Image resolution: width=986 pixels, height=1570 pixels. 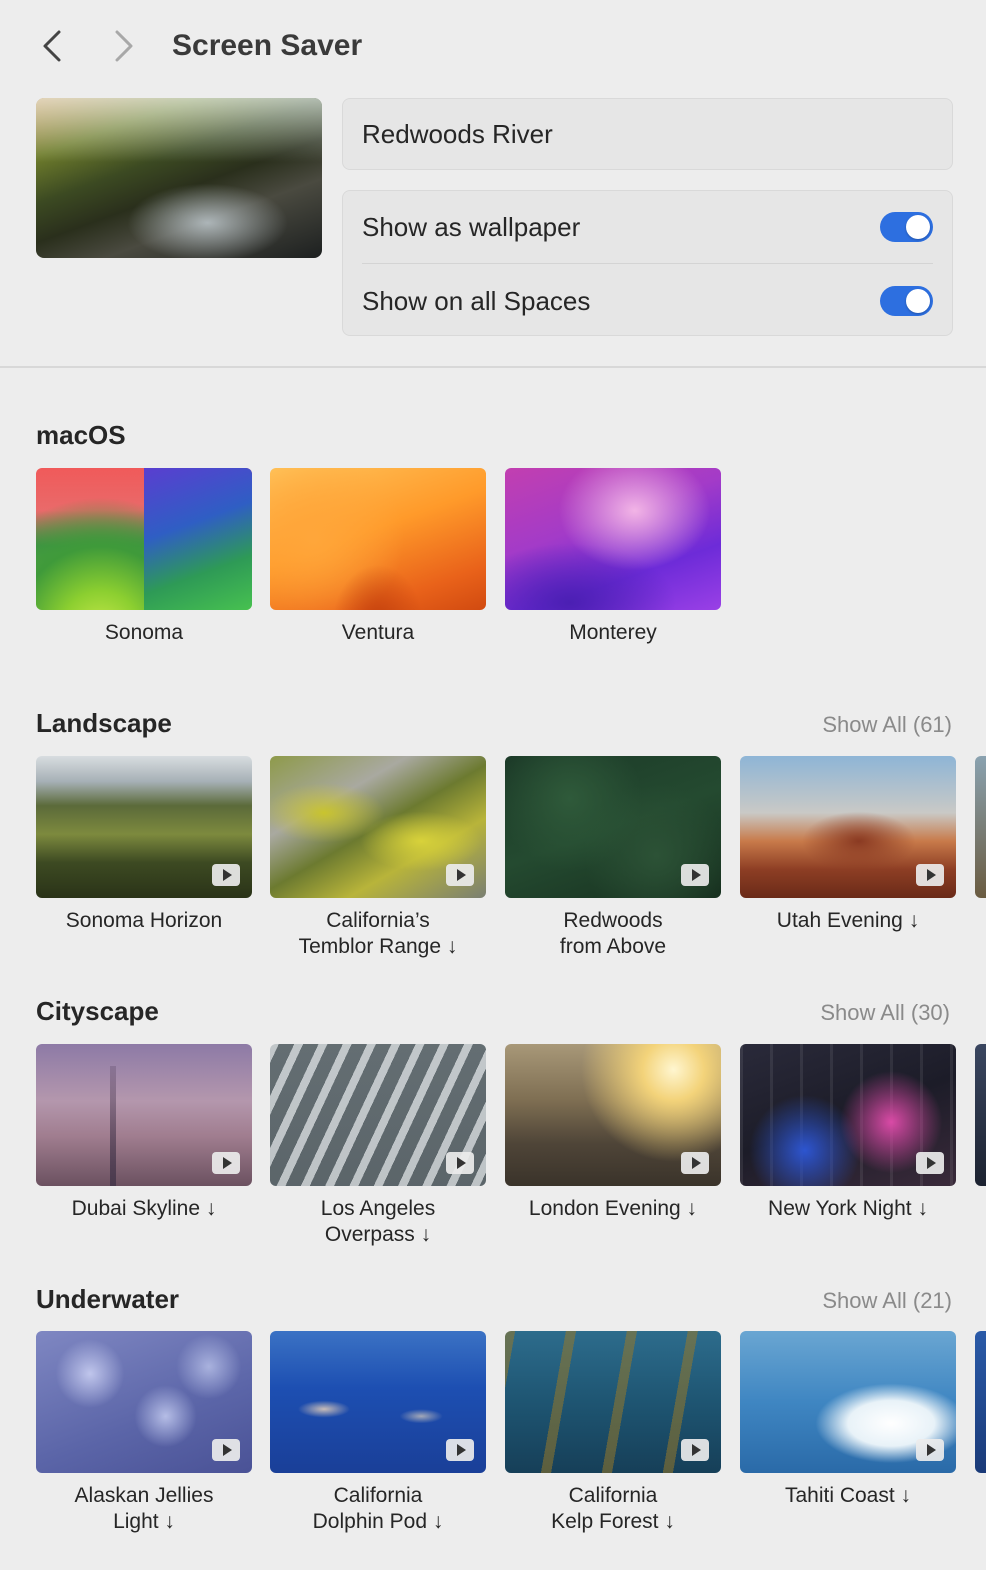 I want to click on show-on-all-spaces-toggle, so click(x=906, y=301).